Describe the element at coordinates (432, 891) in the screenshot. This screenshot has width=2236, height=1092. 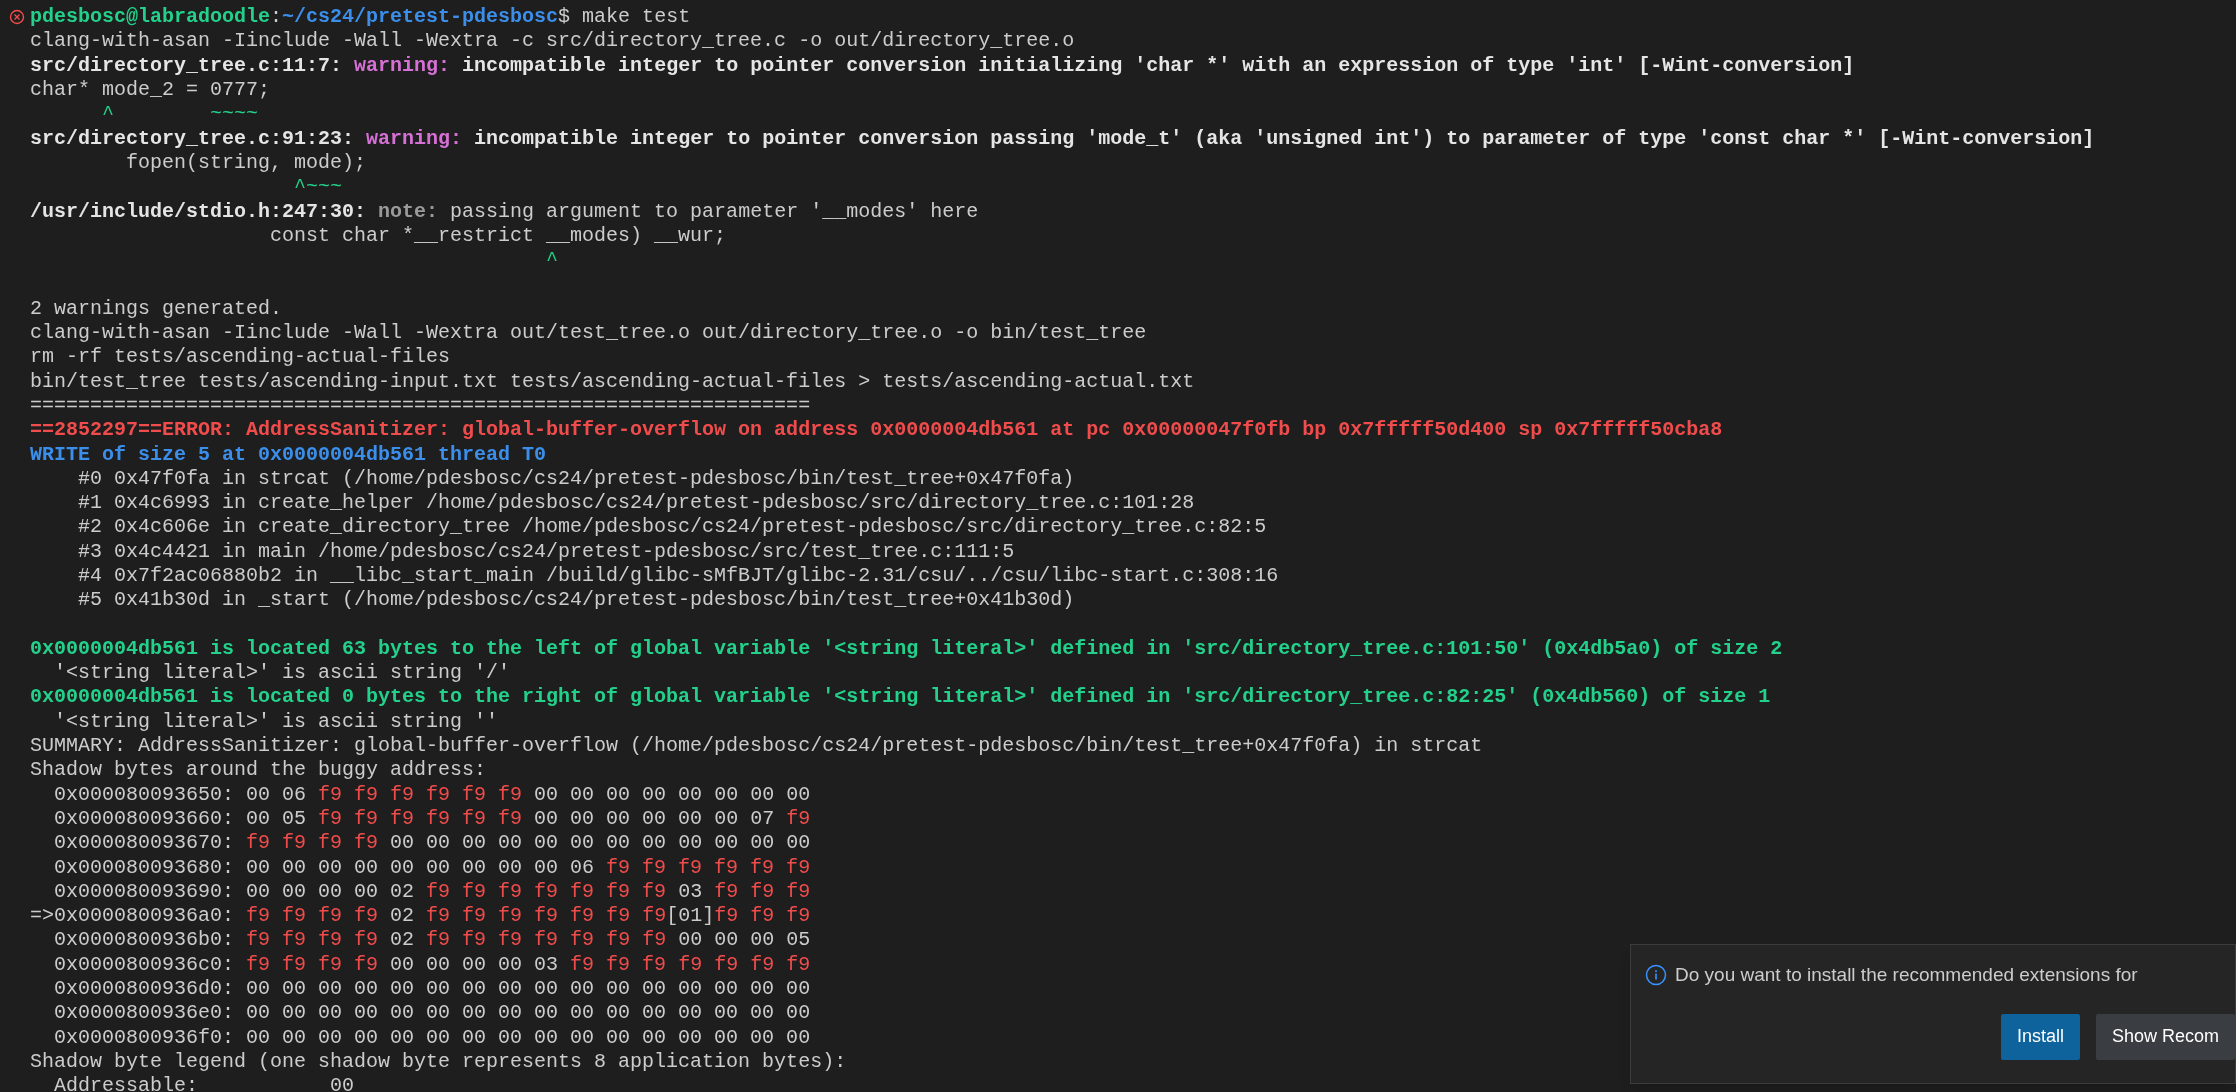
I see `terminal-line: 0x000080093690: 00 00 00 00 02 f9 f9 f9 f9 f9 f9 f9 03 f9 f9 f9` at that location.